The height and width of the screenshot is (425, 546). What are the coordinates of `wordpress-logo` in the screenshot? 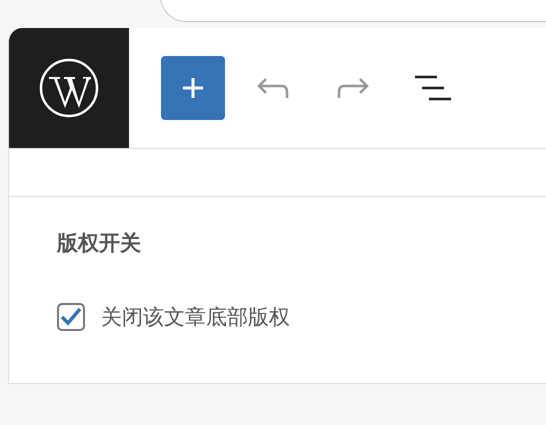 It's located at (69, 88).